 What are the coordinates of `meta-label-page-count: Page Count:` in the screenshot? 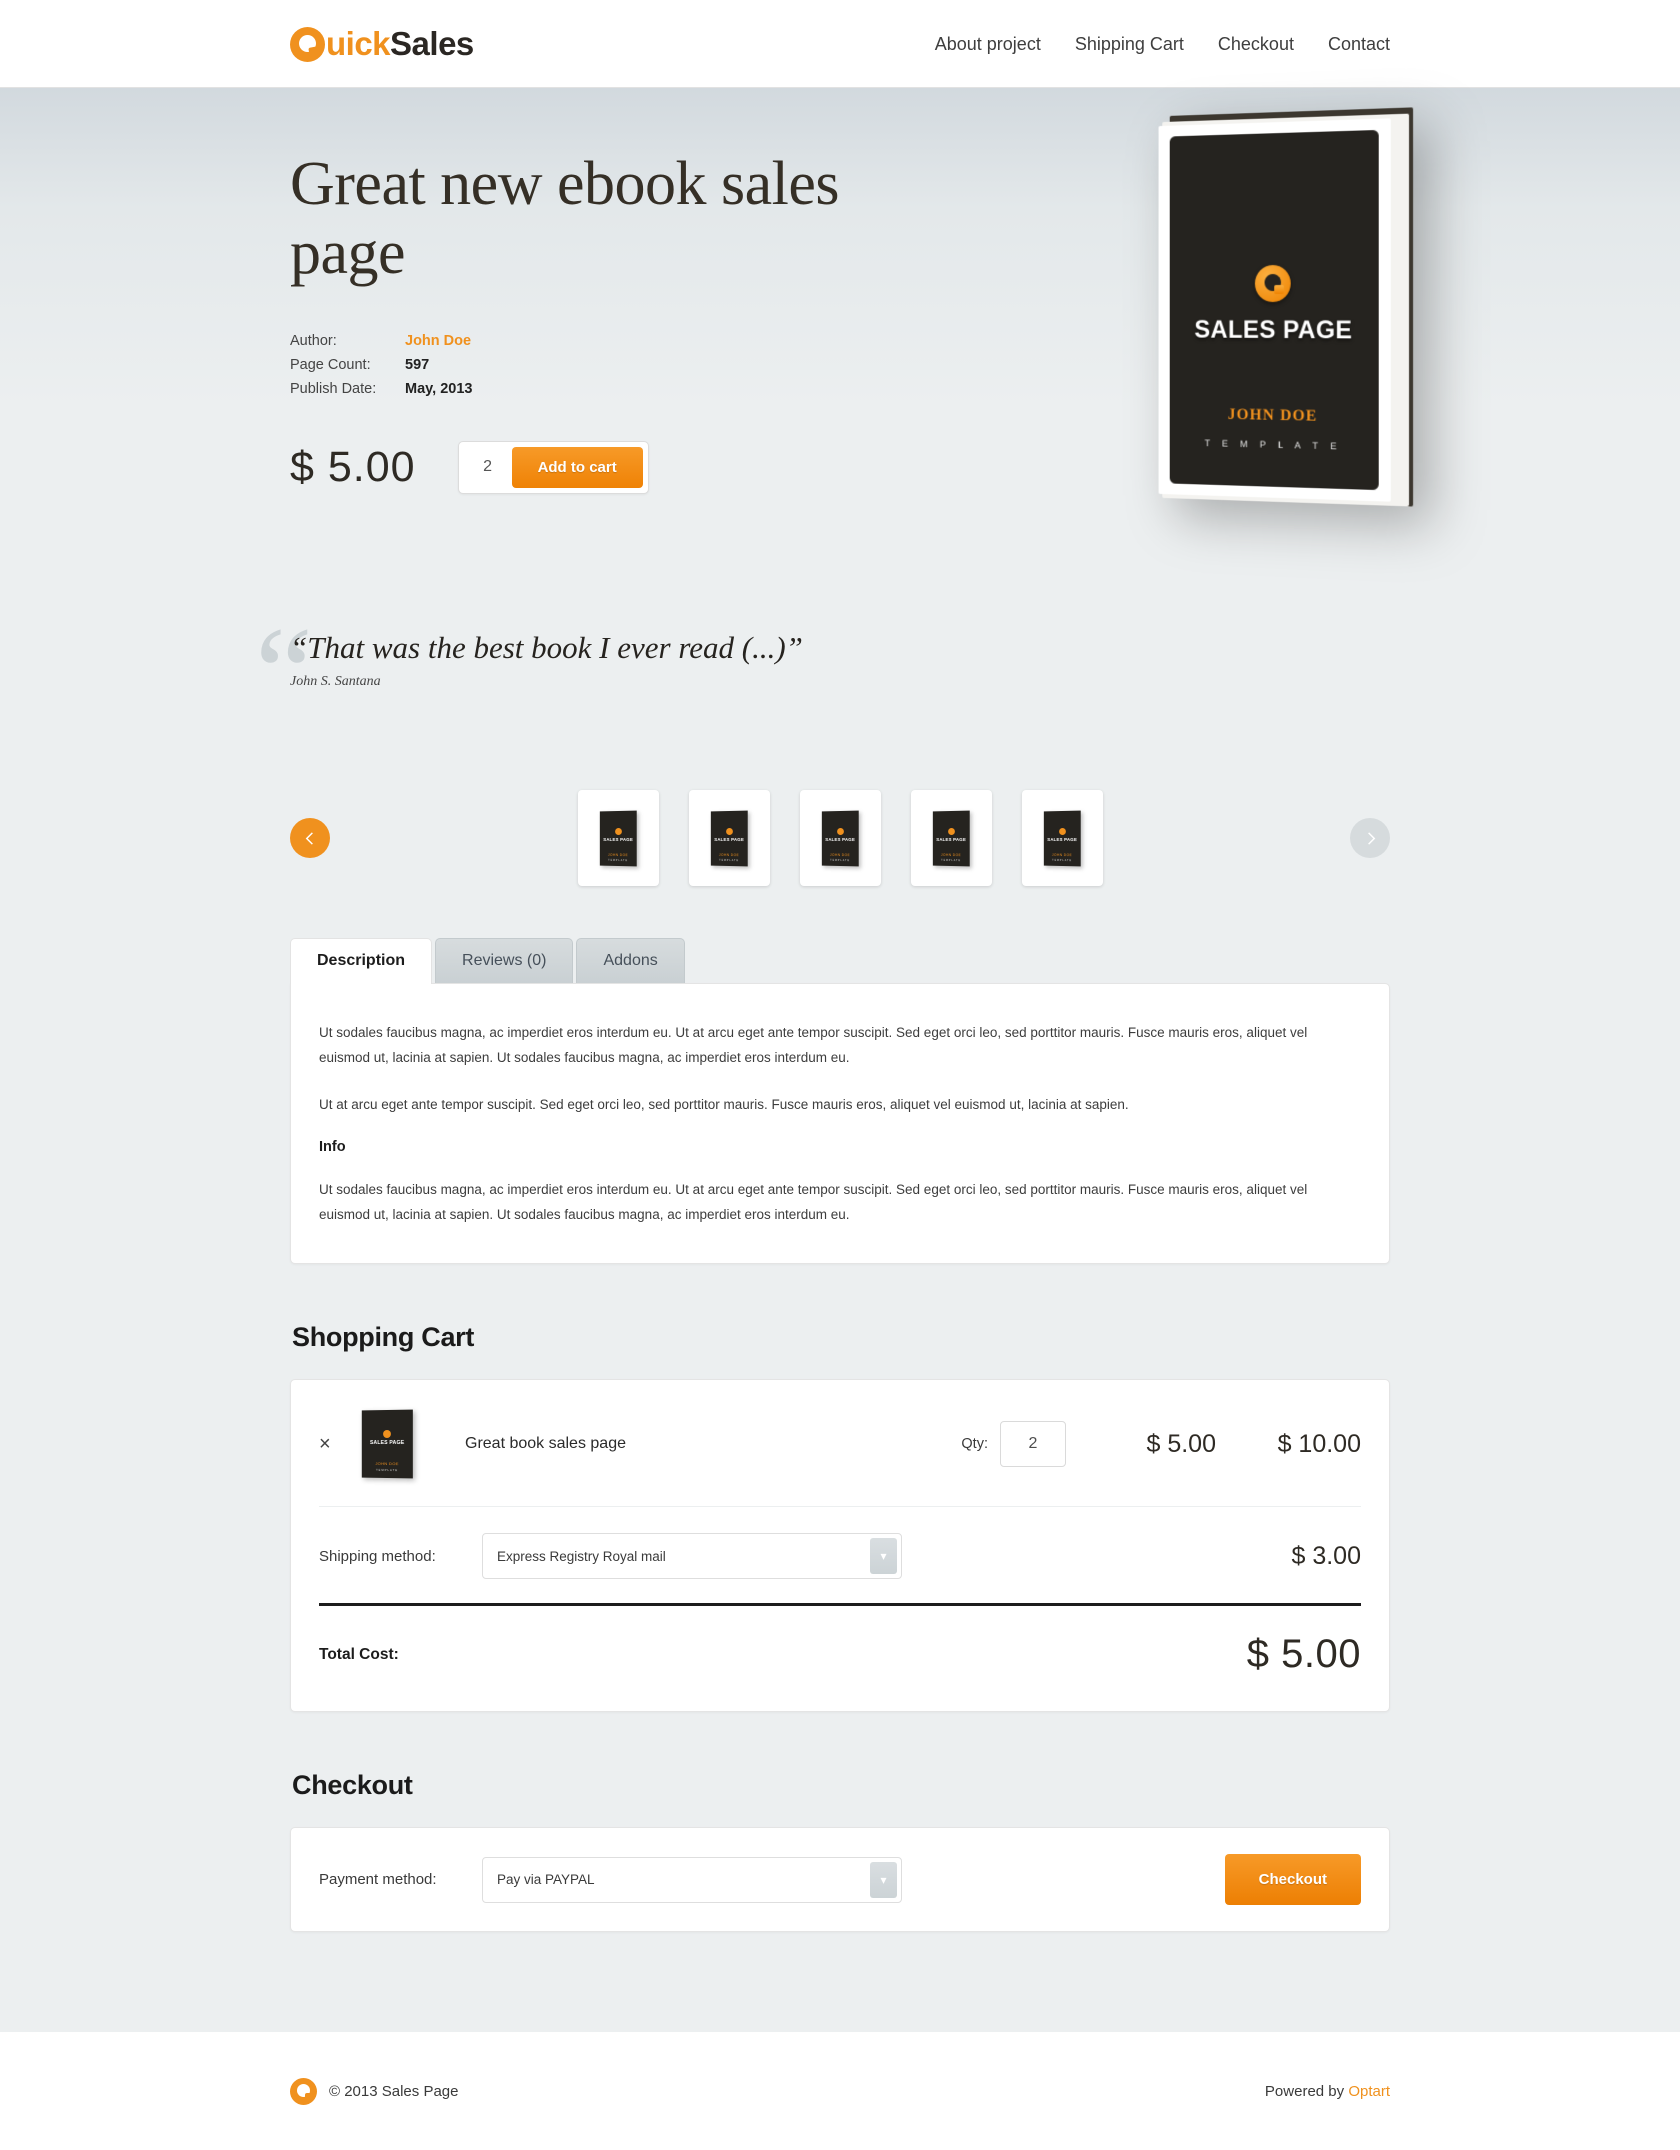 It's located at (330, 364).